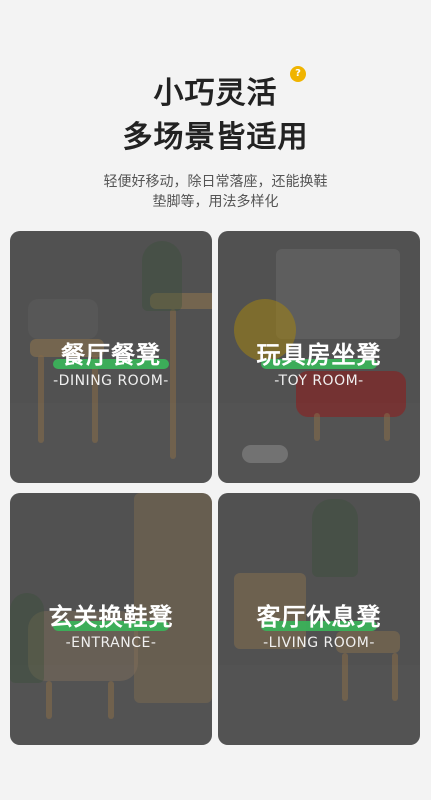  I want to click on hero-title-line-2: 多场景皆适用, so click(215, 137).